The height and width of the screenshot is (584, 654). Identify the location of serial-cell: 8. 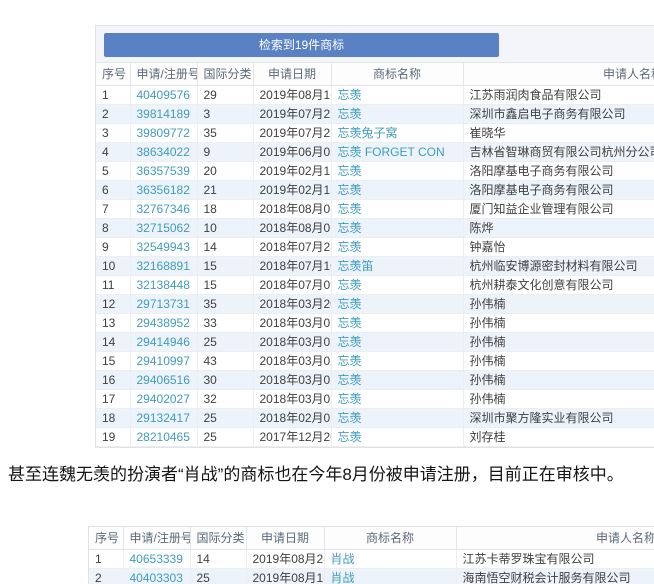
(113, 228).